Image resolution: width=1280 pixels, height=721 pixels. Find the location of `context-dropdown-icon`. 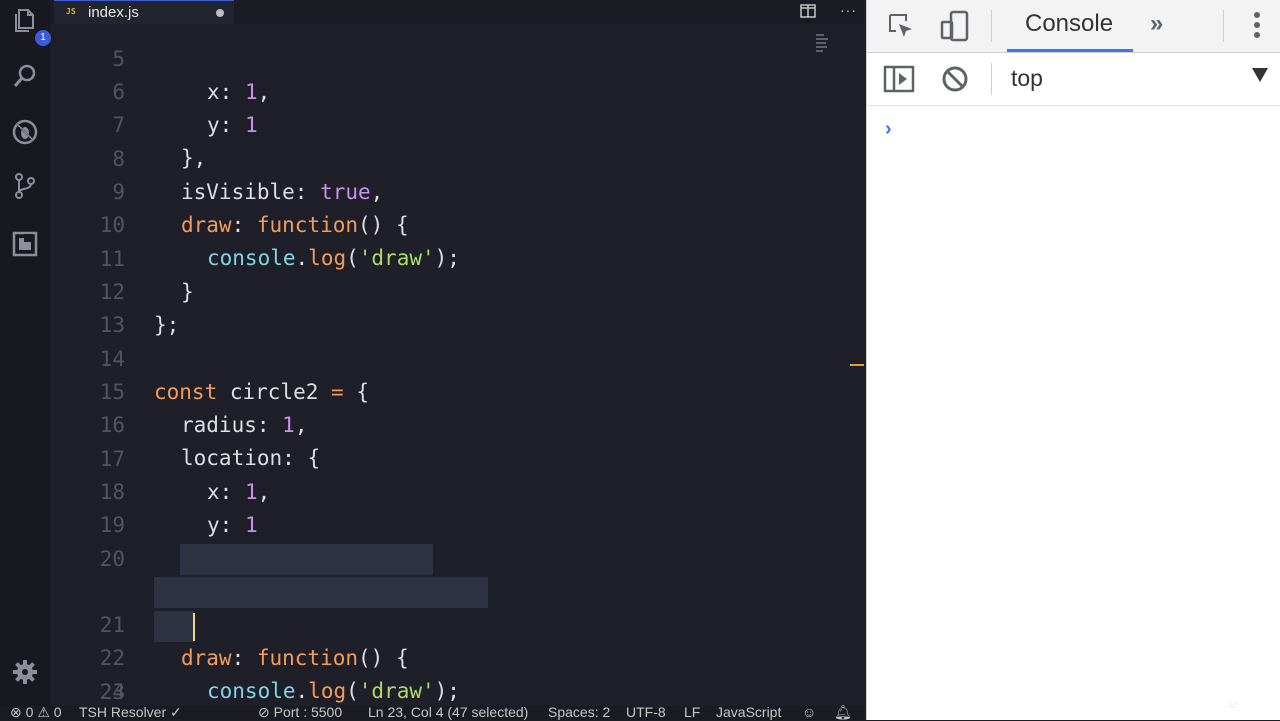

context-dropdown-icon is located at coordinates (1260, 75).